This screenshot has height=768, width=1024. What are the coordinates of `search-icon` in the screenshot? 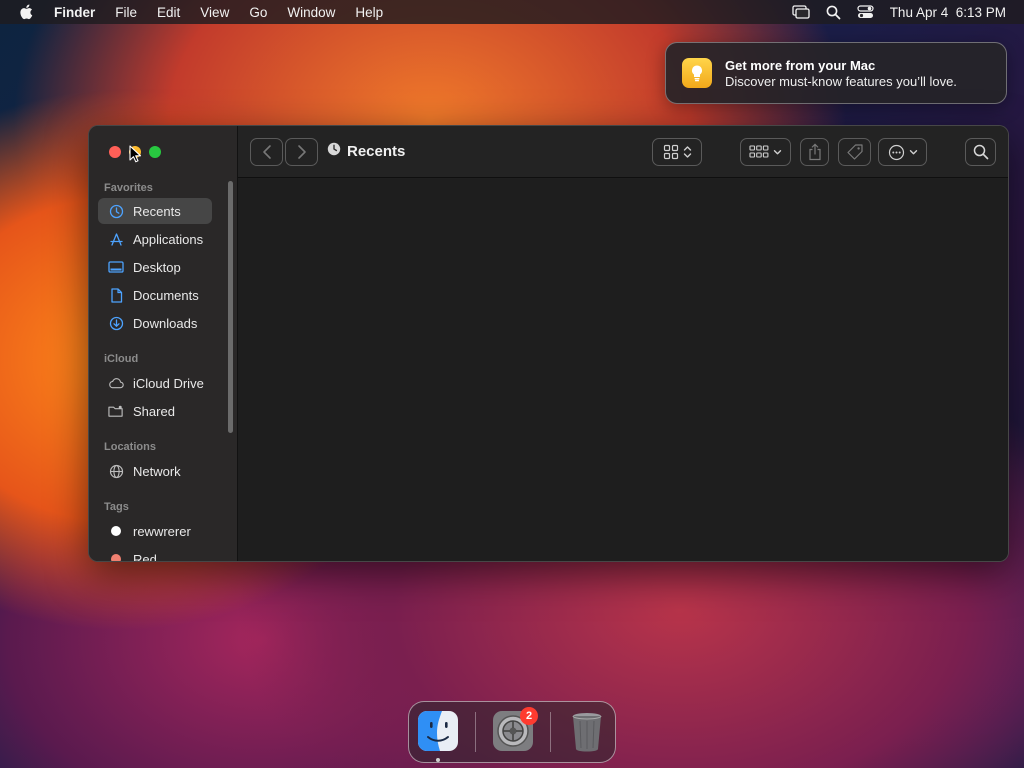 It's located at (981, 152).